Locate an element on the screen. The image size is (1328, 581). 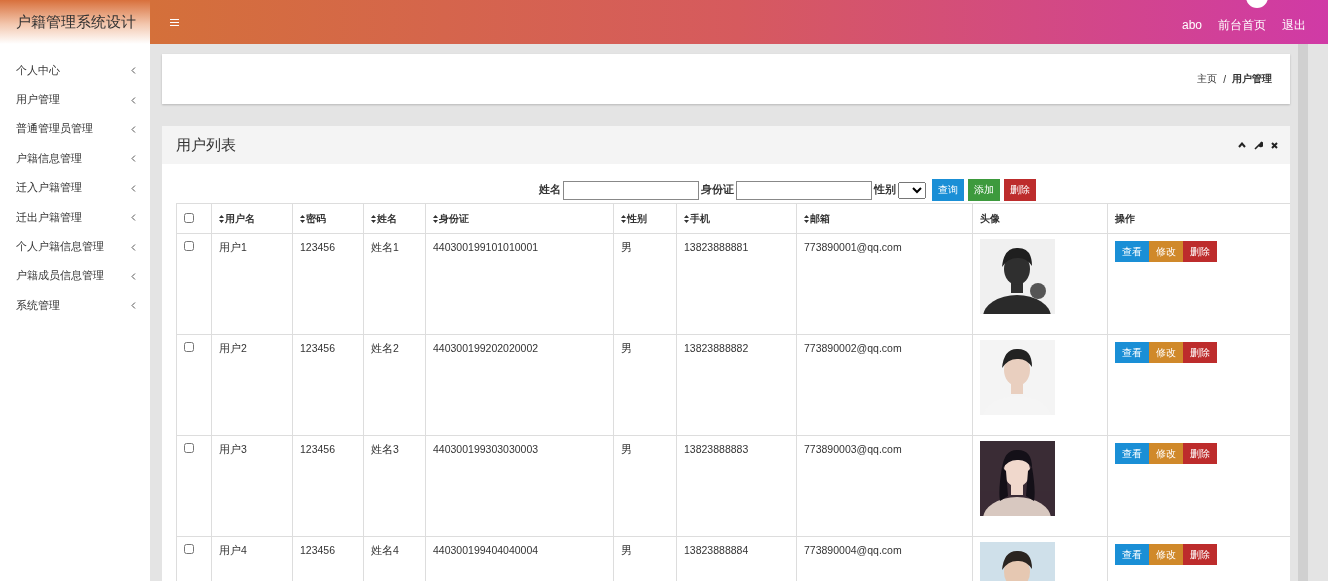
table-cell: 姓名2 is located at coordinates (385, 348).